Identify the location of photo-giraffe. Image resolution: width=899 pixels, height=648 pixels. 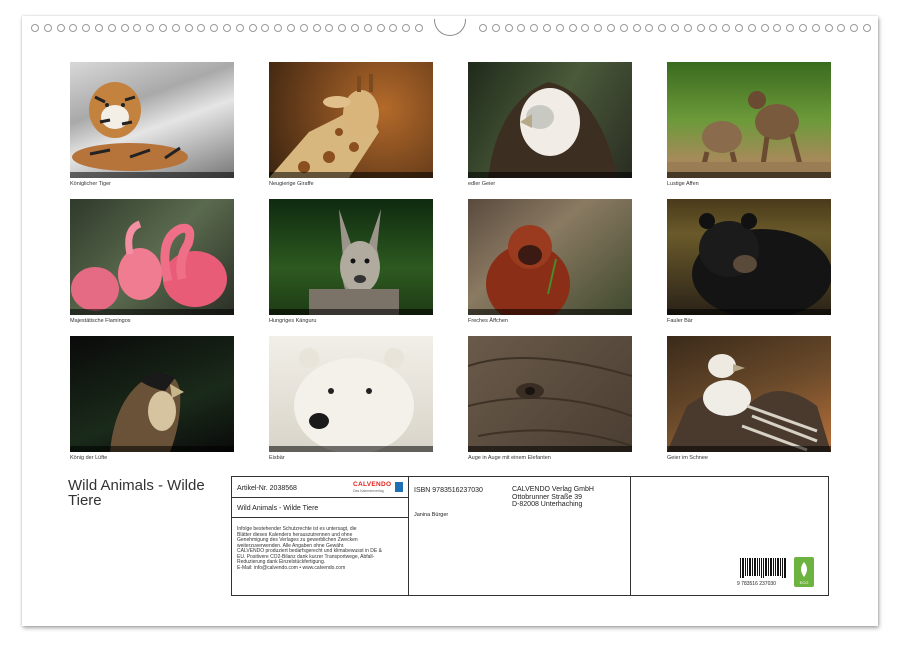
(351, 120).